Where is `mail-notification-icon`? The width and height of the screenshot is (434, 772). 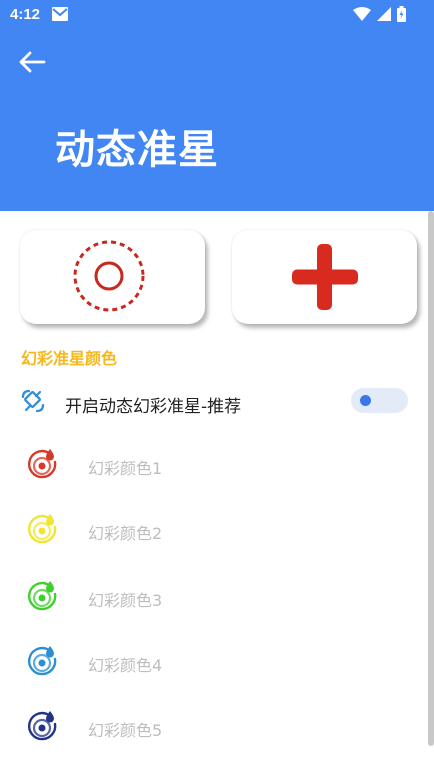
mail-notification-icon is located at coordinates (60, 14).